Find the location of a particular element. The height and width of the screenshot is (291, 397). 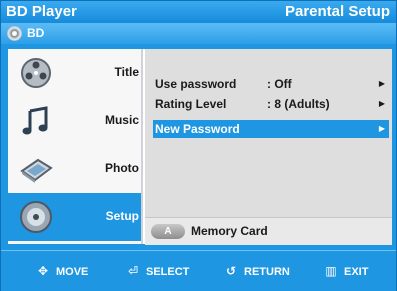

menu-item-label: Setup is located at coordinates (122, 216).